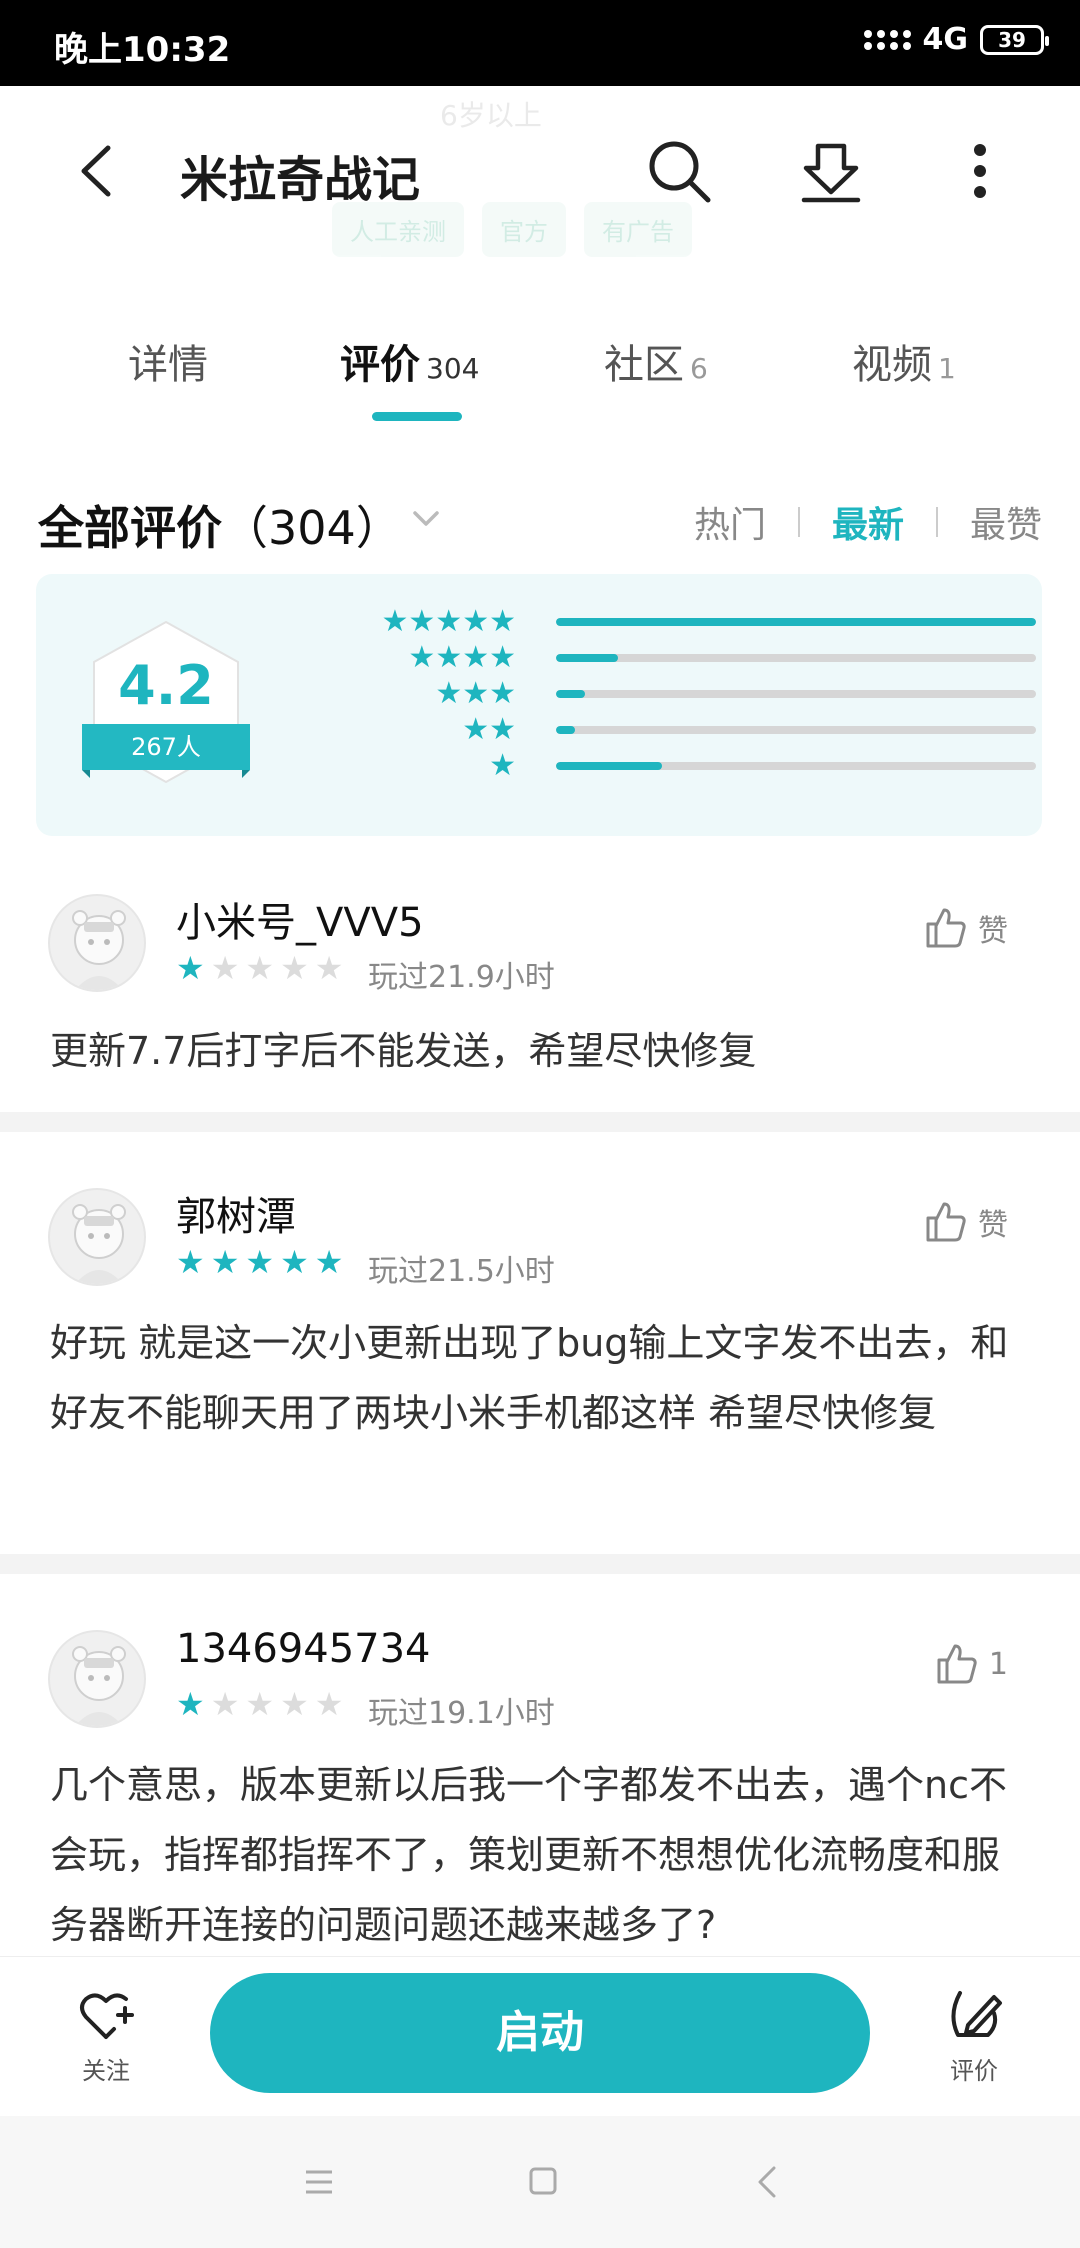 Image resolution: width=1080 pixels, height=2248 pixels. I want to click on download-icon, so click(831, 171).